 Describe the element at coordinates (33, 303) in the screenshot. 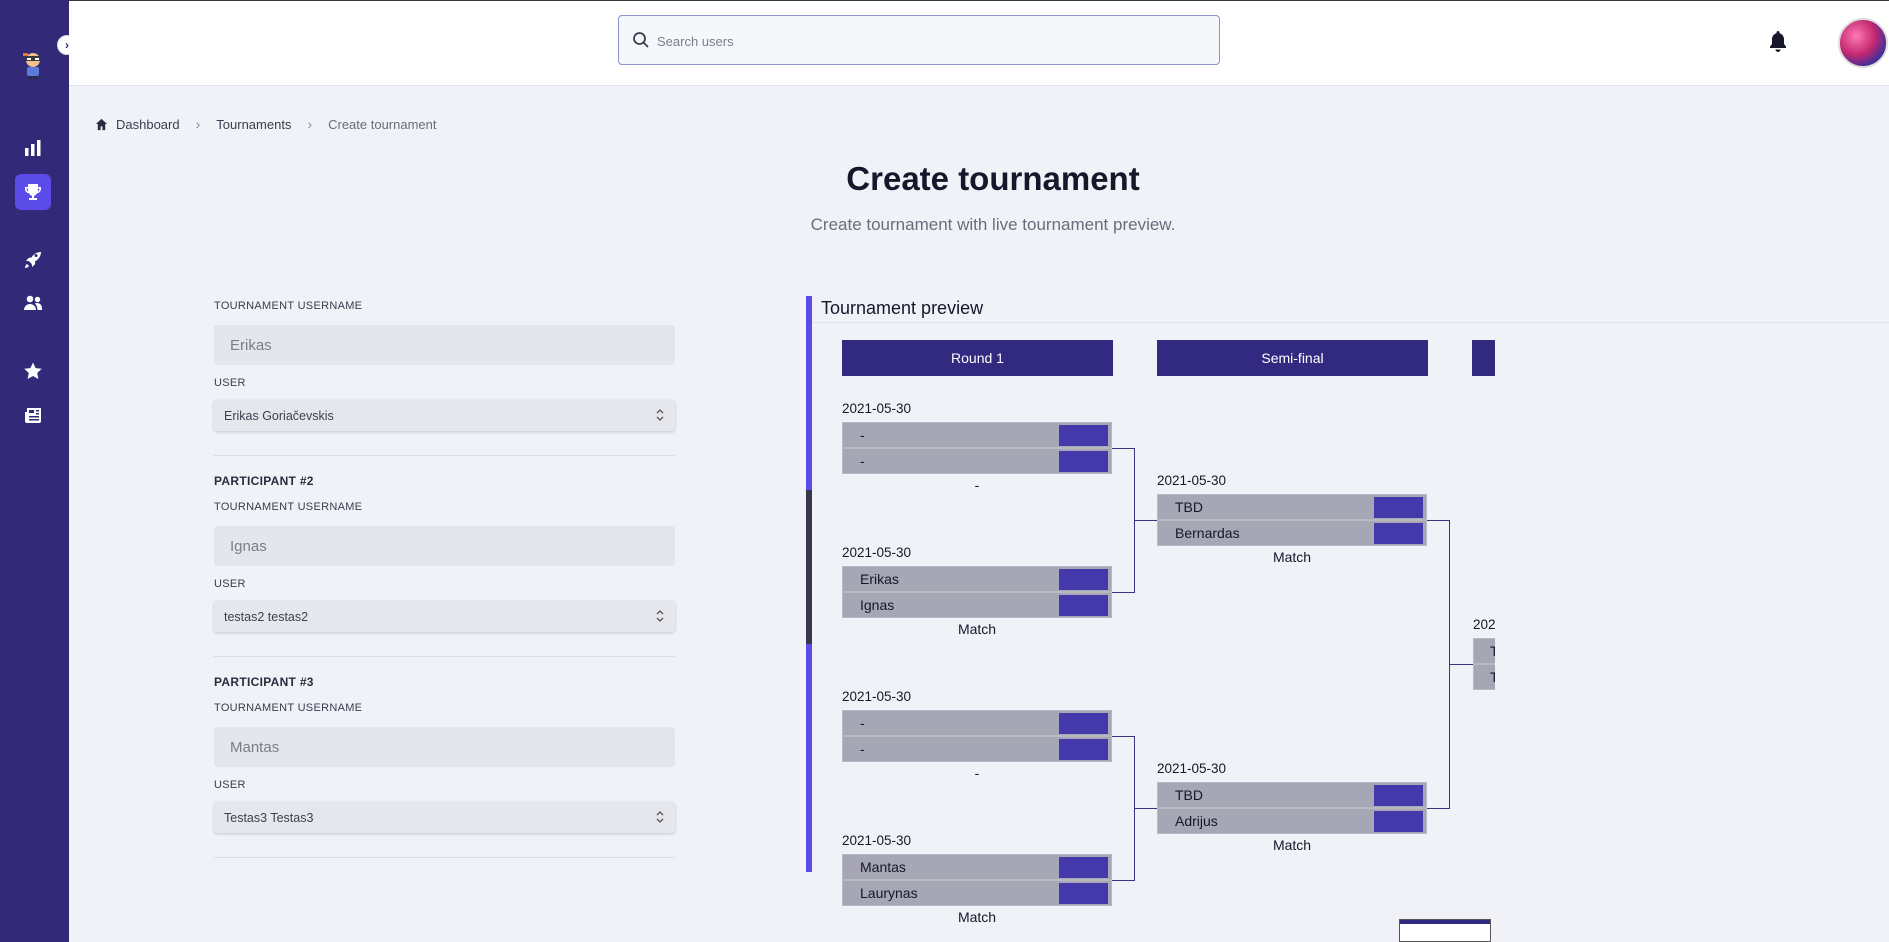

I see `sidebar-item-users` at that location.